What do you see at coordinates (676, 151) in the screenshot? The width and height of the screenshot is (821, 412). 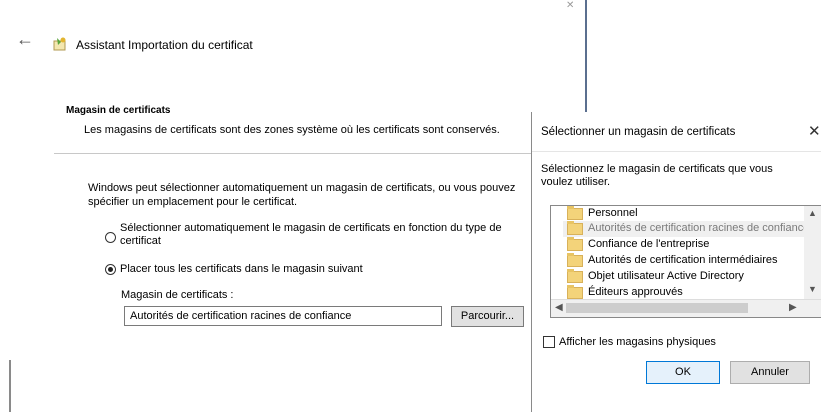 I see `title-divider` at bounding box center [676, 151].